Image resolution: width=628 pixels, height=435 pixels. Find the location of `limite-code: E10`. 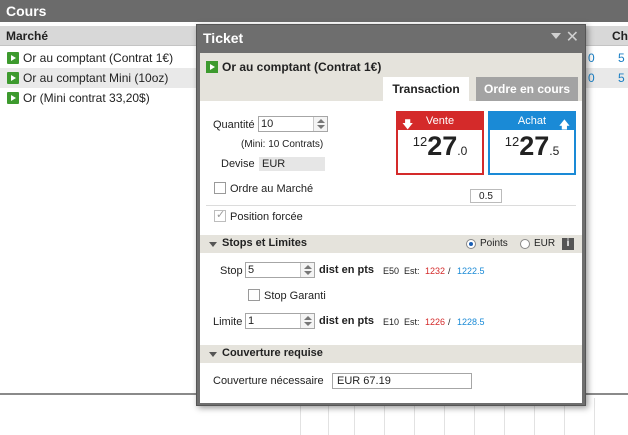

limite-code: E10 is located at coordinates (391, 322).